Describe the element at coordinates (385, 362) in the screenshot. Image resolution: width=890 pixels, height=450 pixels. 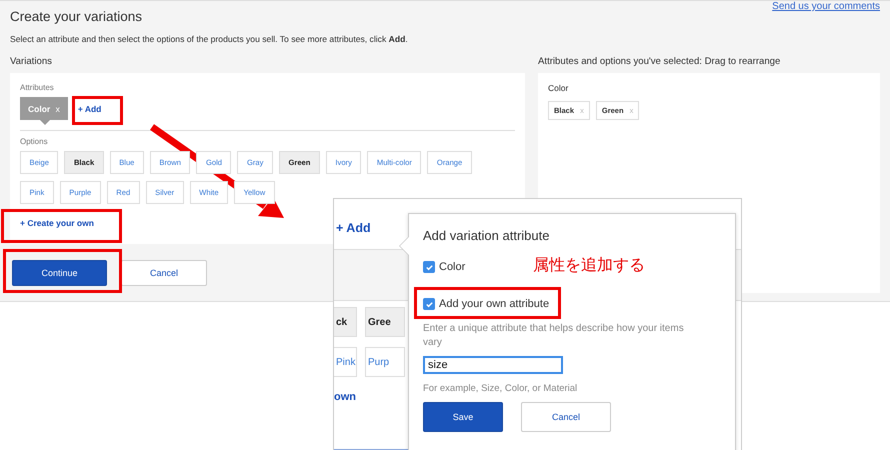
I see `option-chip: Purp` at that location.